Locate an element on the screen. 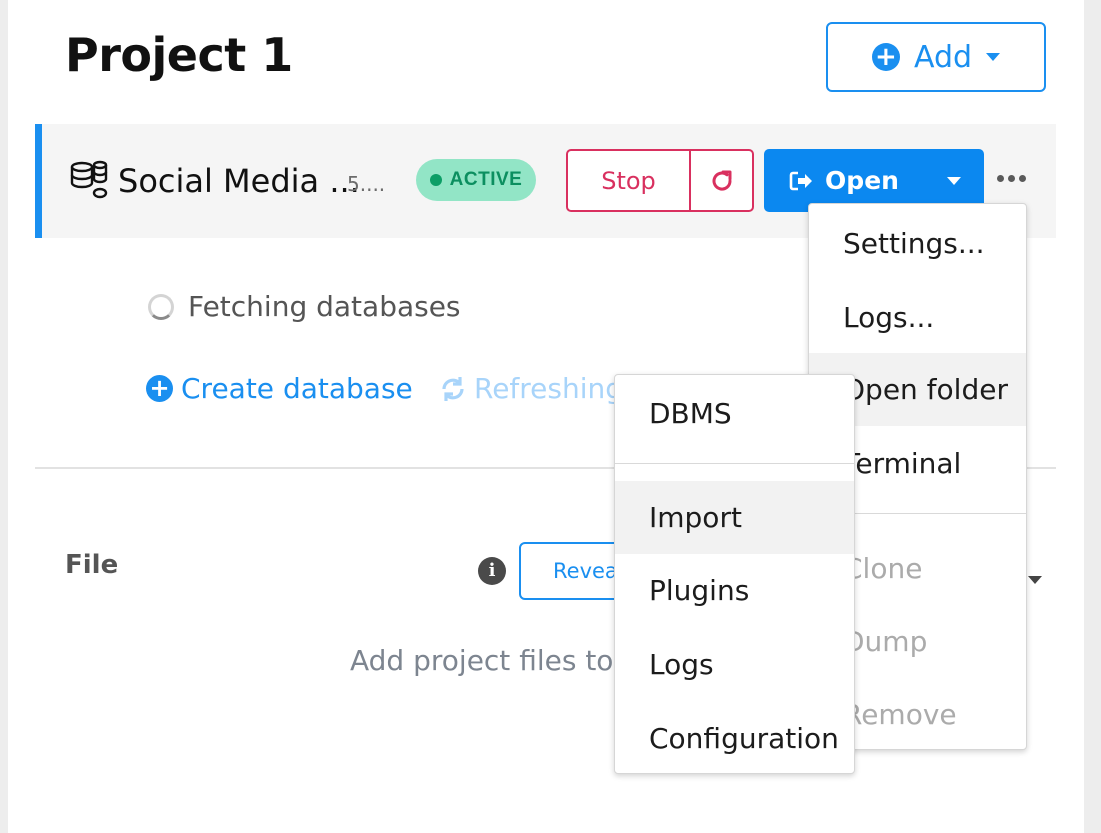  database-icon is located at coordinates (89, 182).